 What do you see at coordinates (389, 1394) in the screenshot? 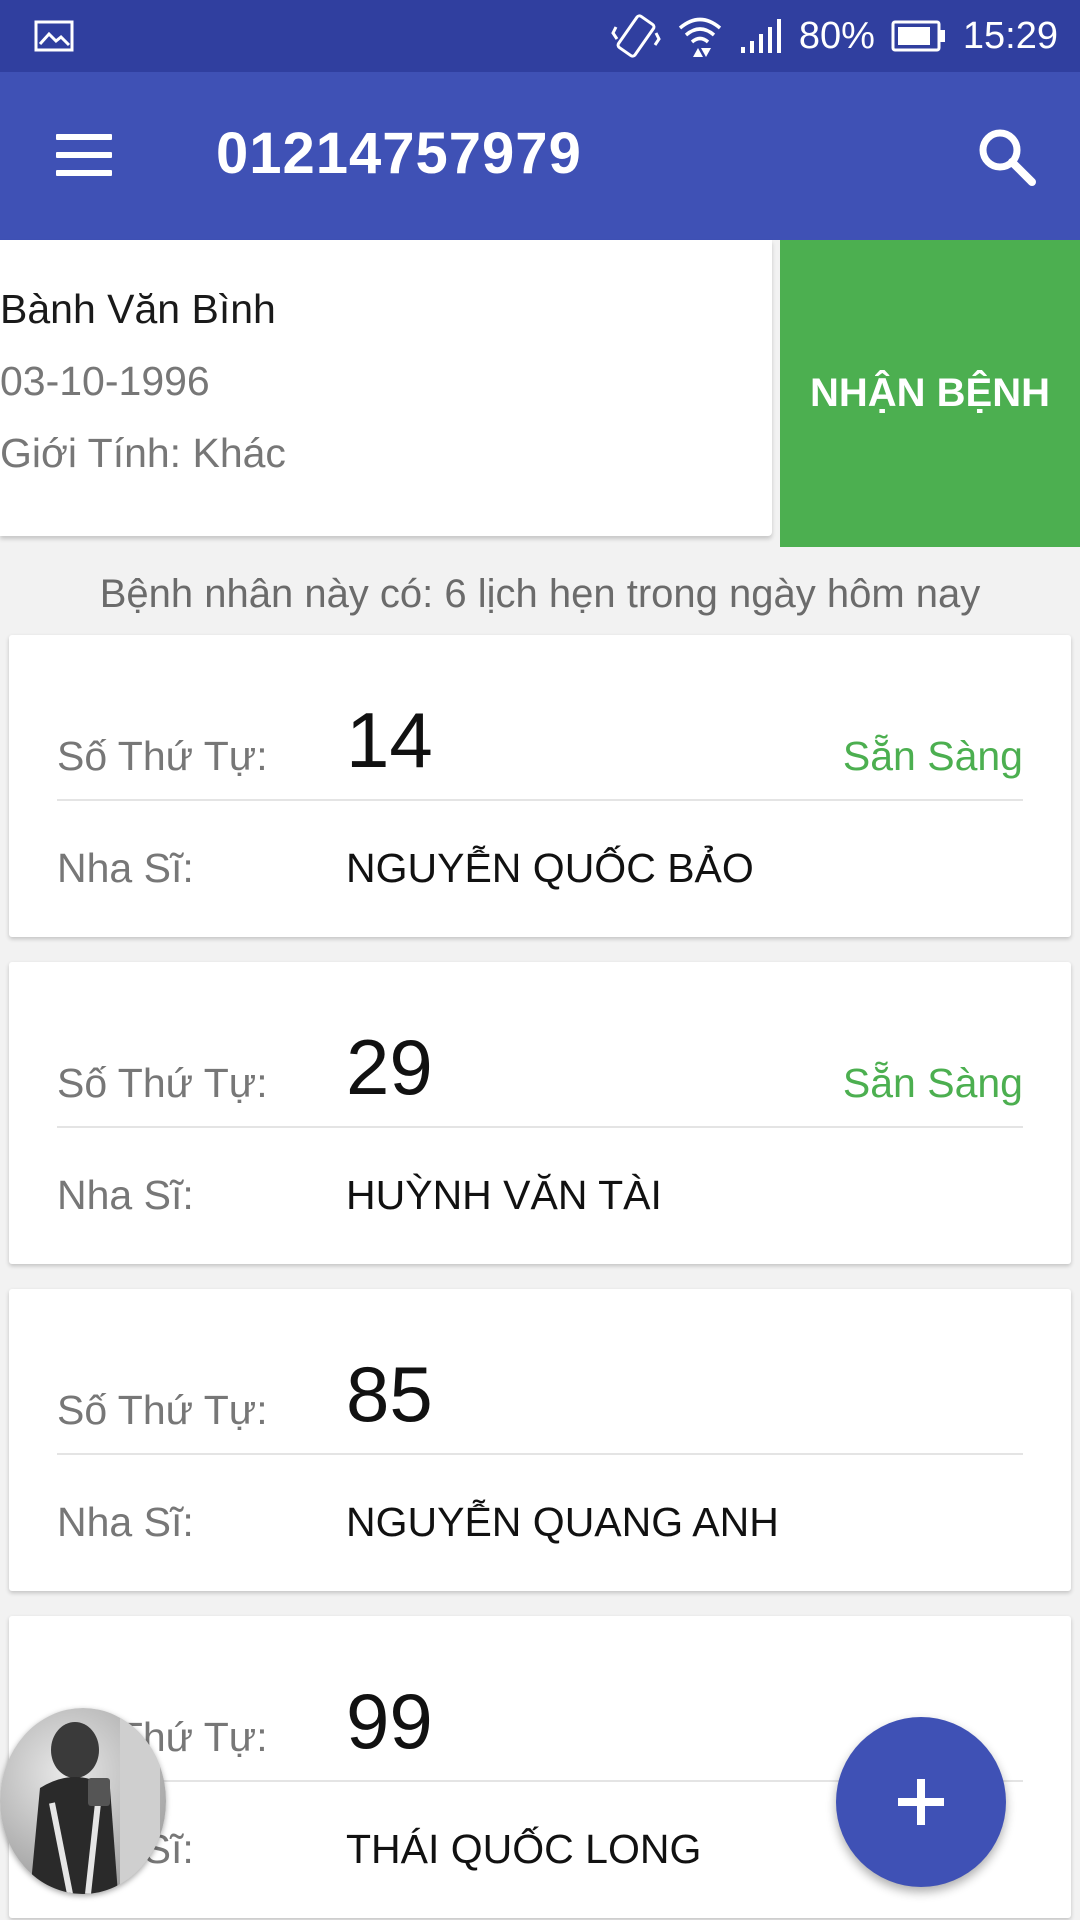
I see `order-number: 85` at bounding box center [389, 1394].